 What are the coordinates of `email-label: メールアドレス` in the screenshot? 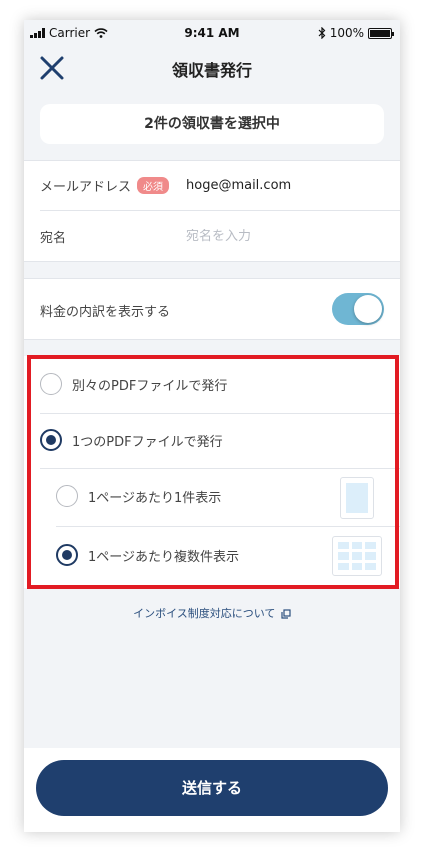 It's located at (86, 187).